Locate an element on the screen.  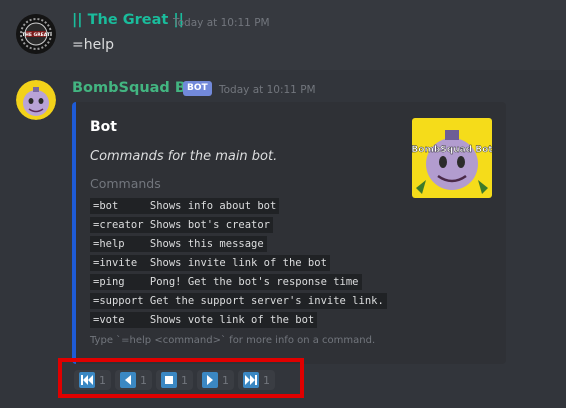
command-line: =help Shows this message is located at coordinates (178, 244).